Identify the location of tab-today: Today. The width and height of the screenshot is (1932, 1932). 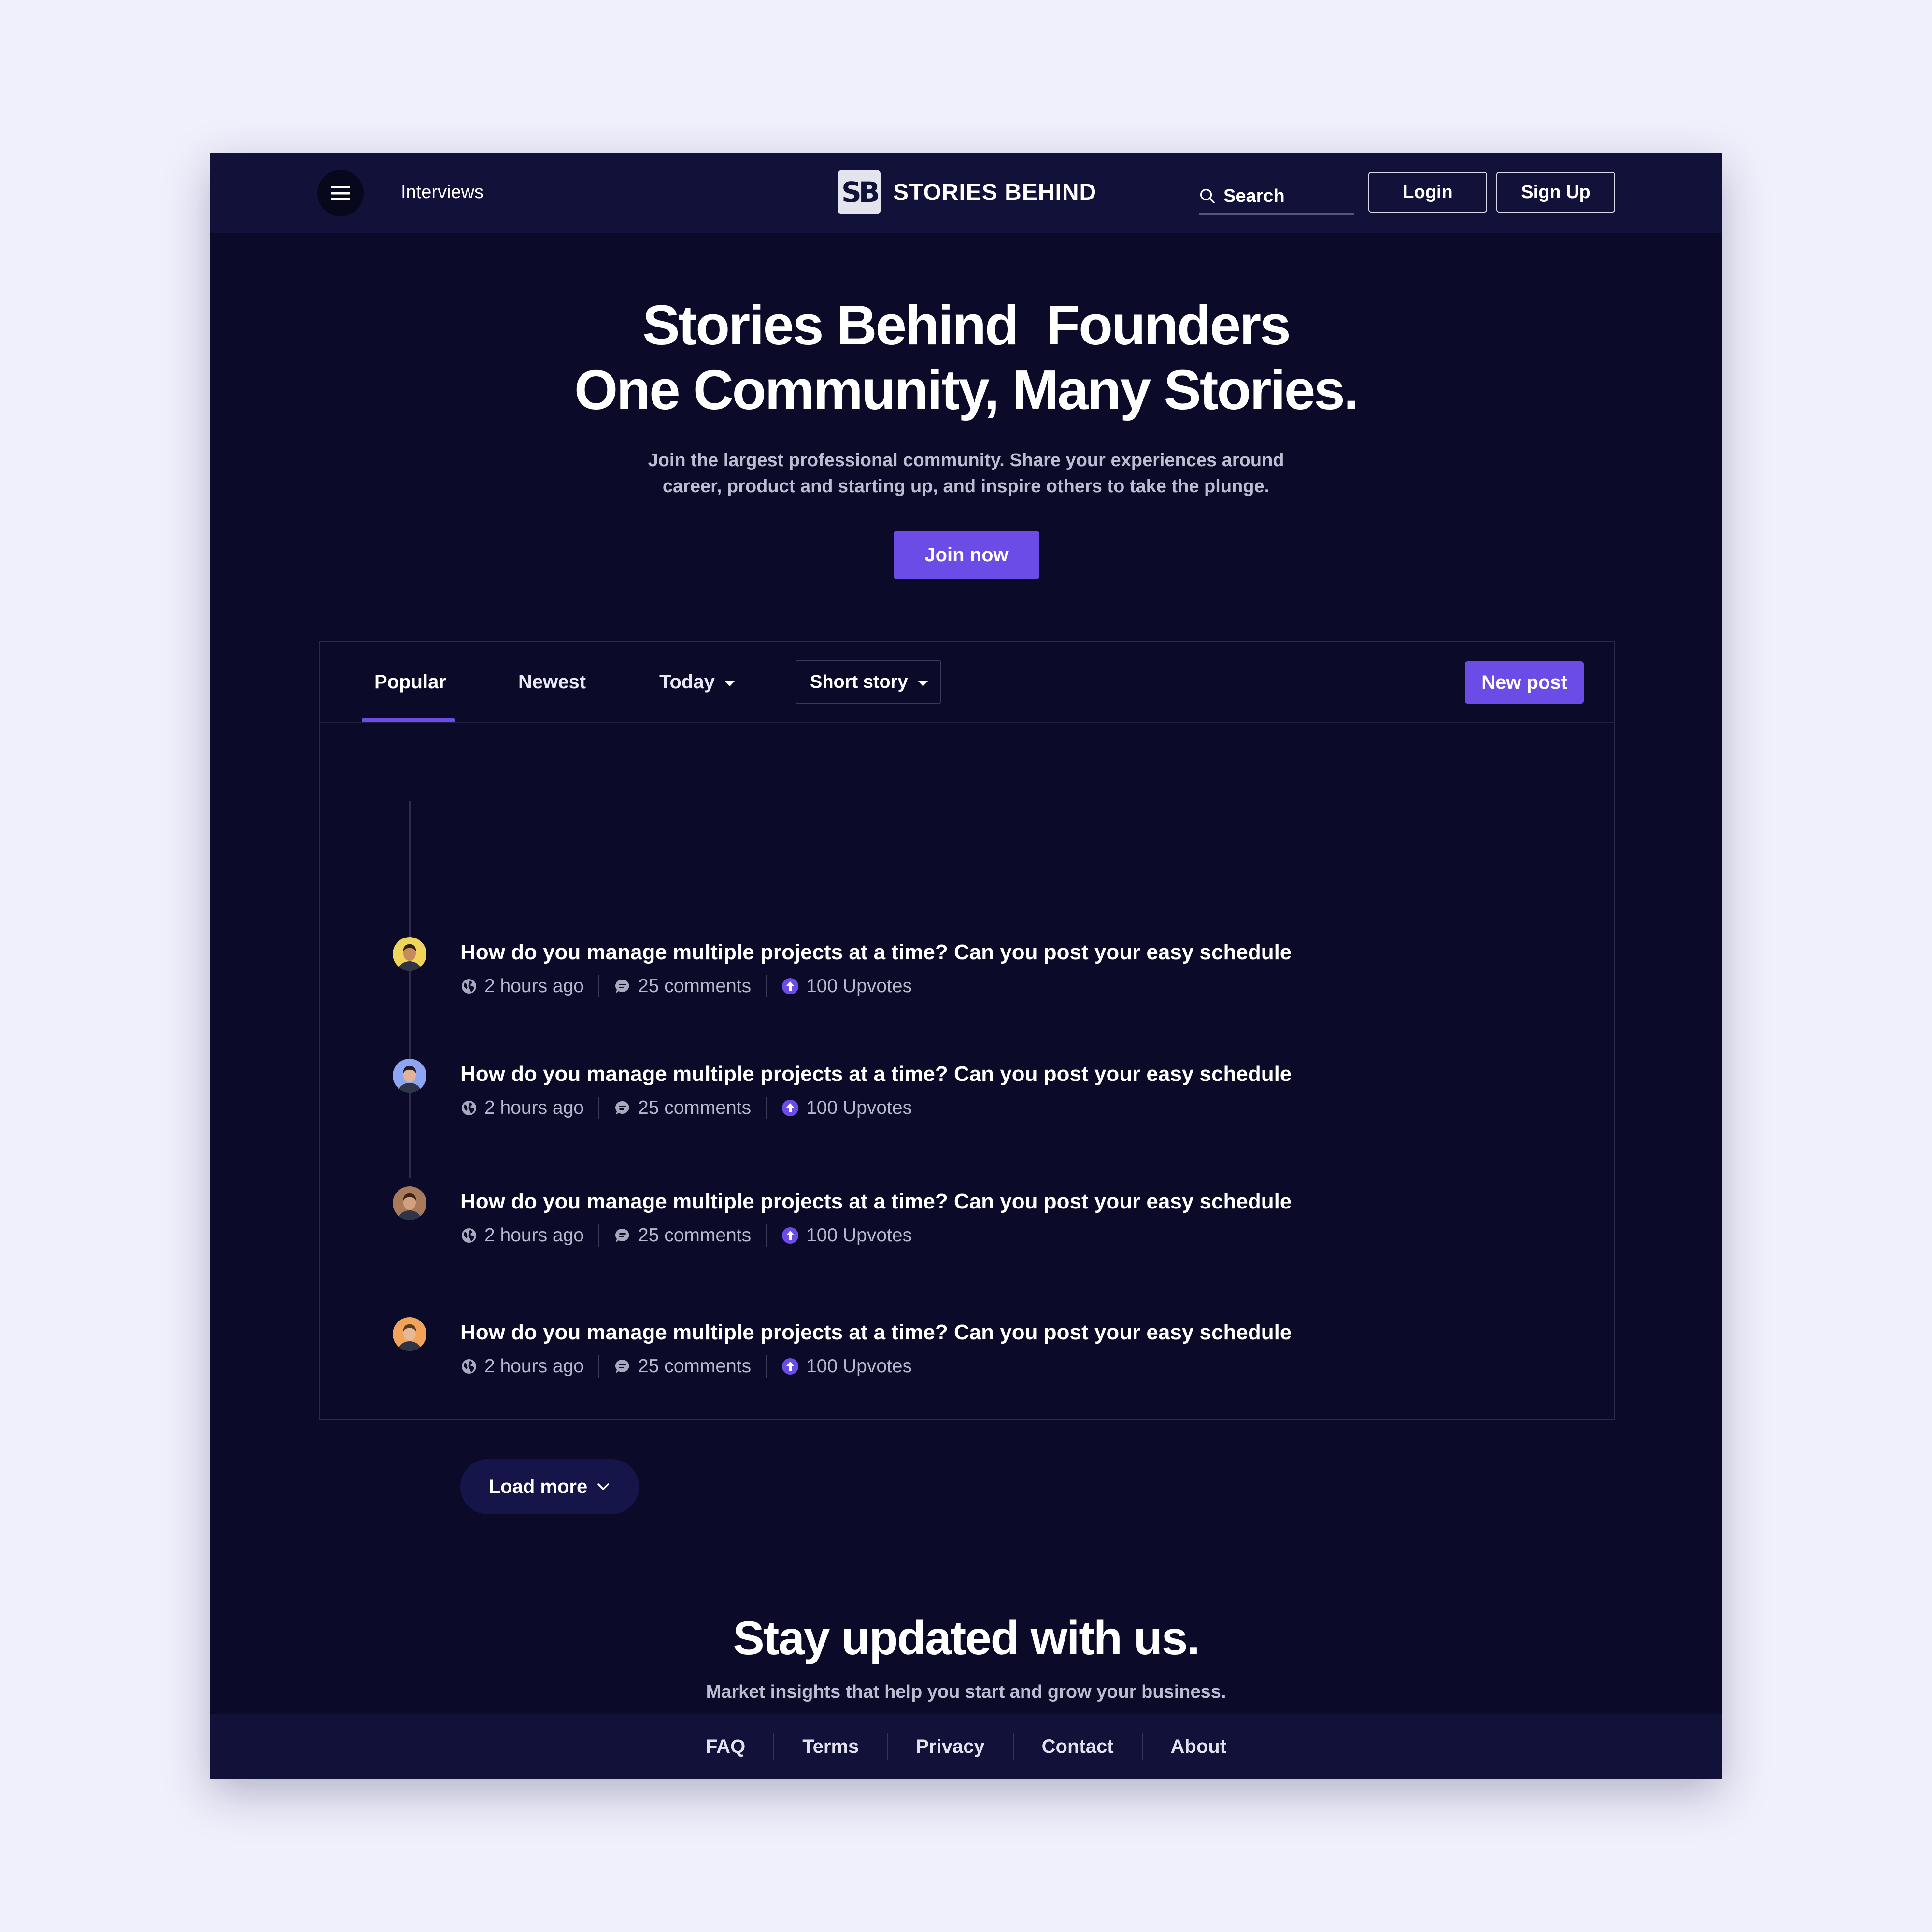
(697, 682).